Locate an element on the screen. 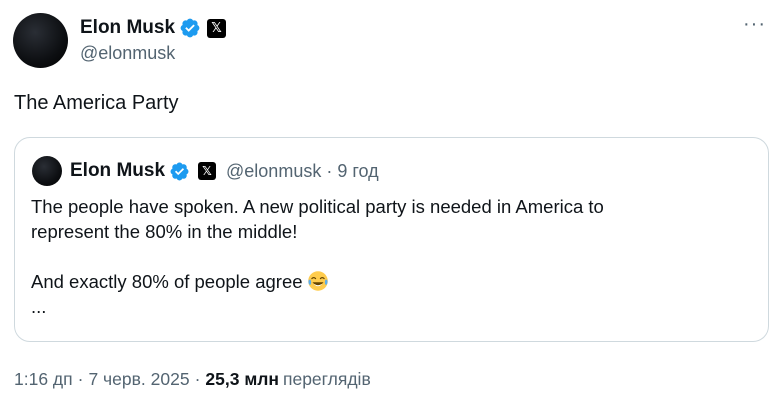  author-name-row: Elon Musk 𝕏 is located at coordinates (153, 28).